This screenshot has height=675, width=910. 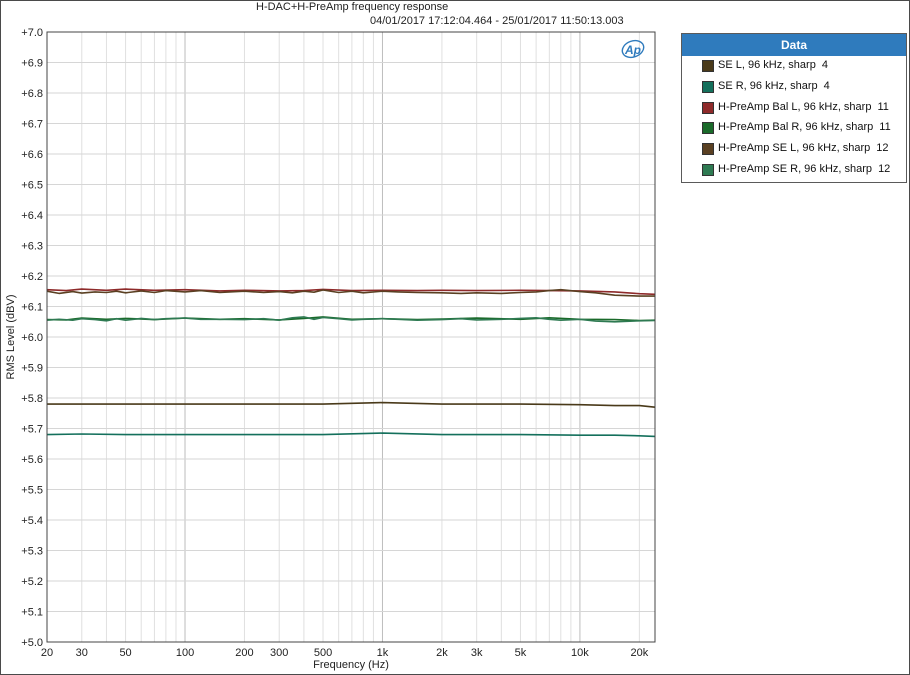 I want to click on legend-item-3: H-PreAmp Bal L, 96 kHz, sharp 11, so click(x=794, y=108).